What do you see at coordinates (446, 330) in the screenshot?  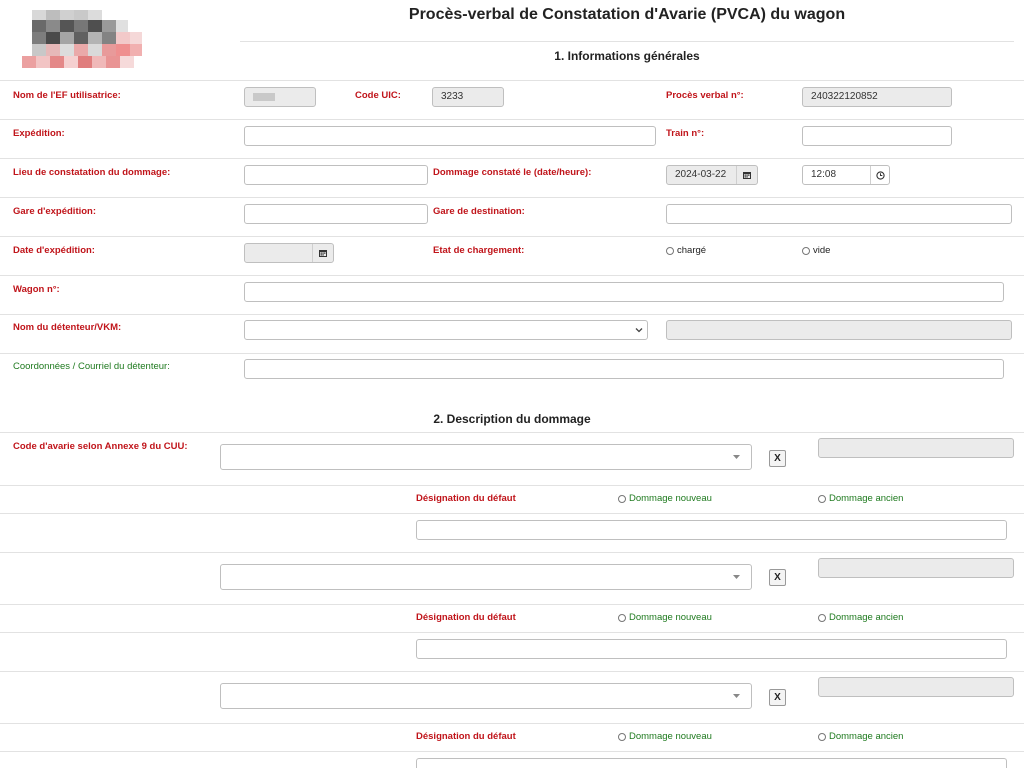 I see `detenteur-select` at bounding box center [446, 330].